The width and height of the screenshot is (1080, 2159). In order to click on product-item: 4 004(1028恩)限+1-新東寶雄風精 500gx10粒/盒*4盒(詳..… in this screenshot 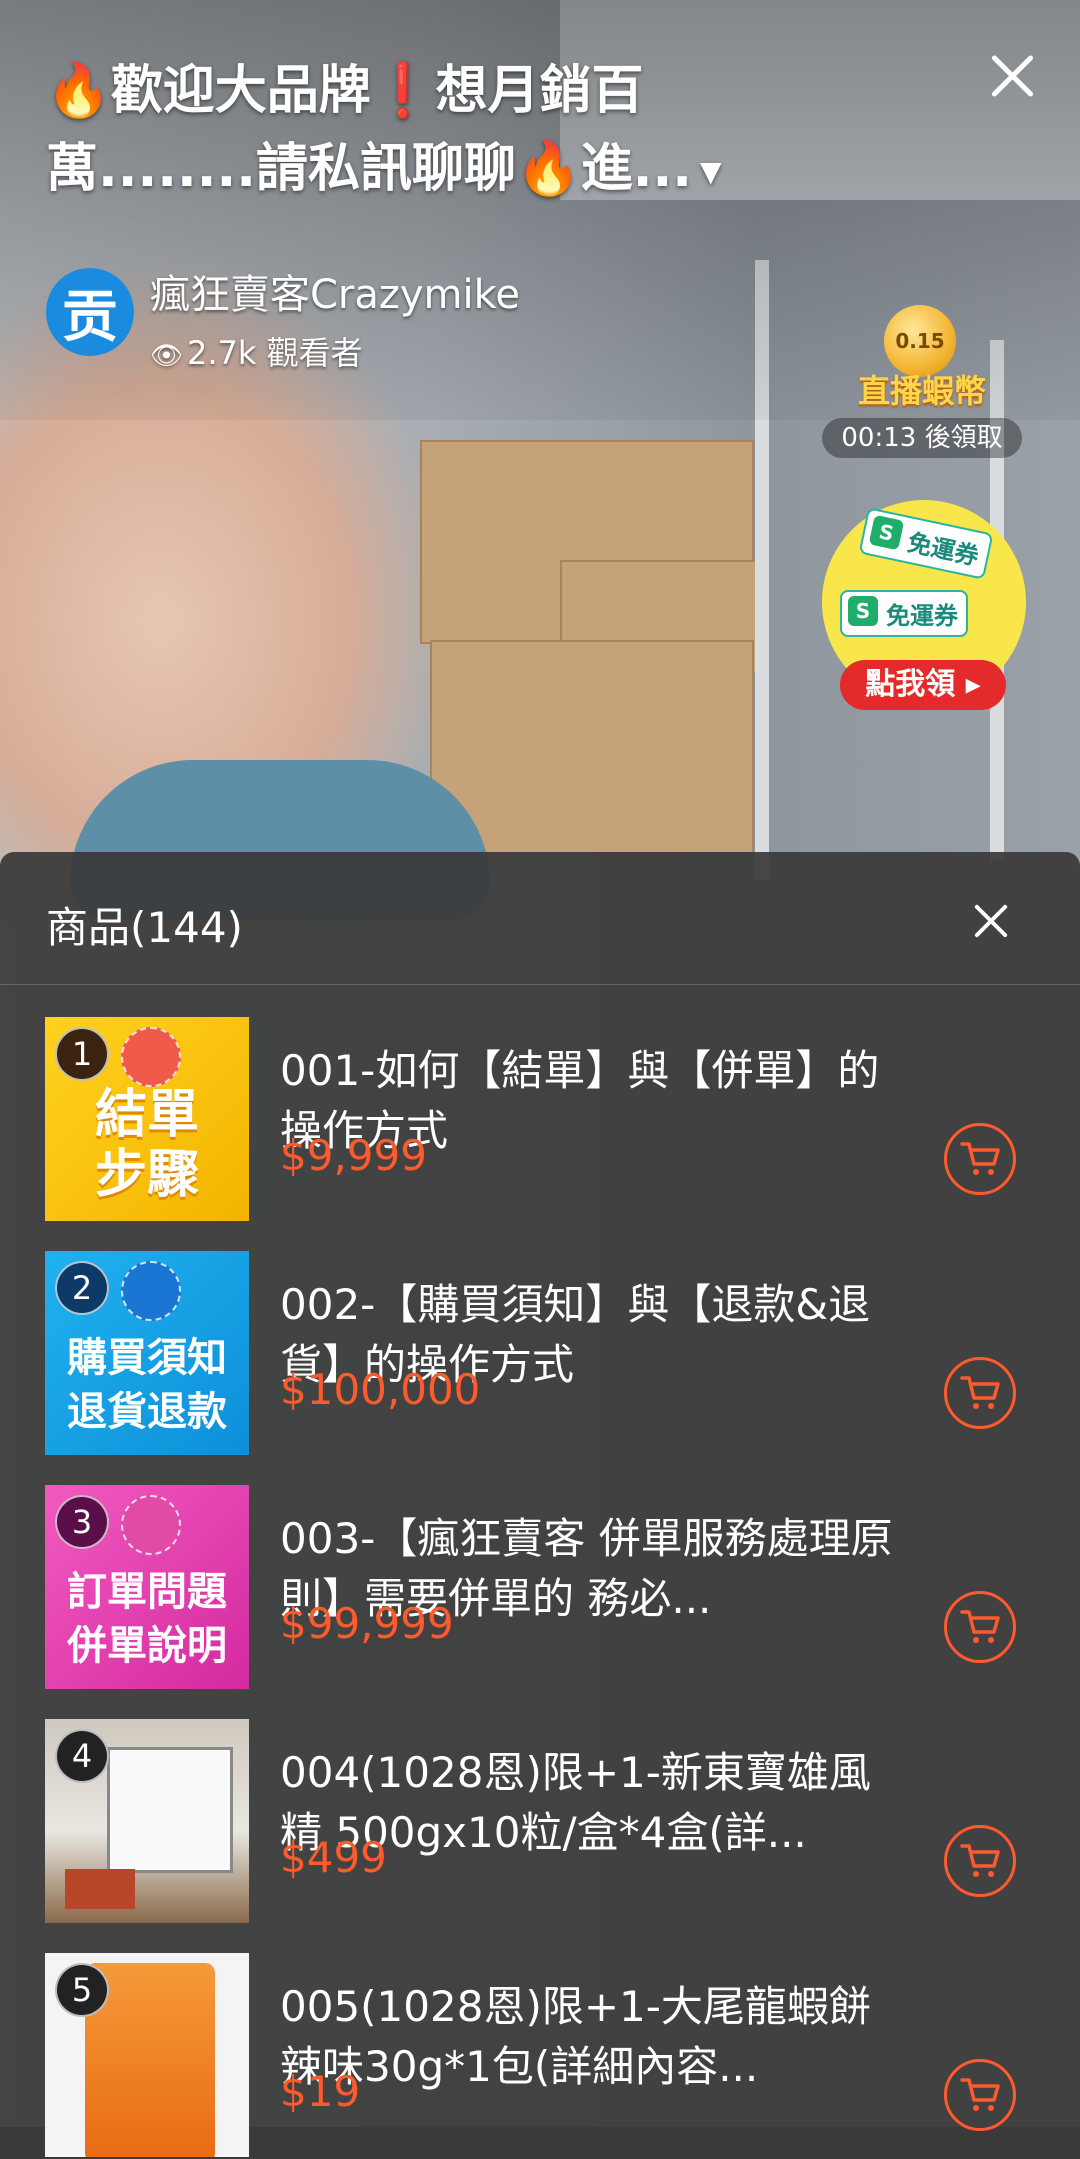, I will do `click(540, 1822)`.